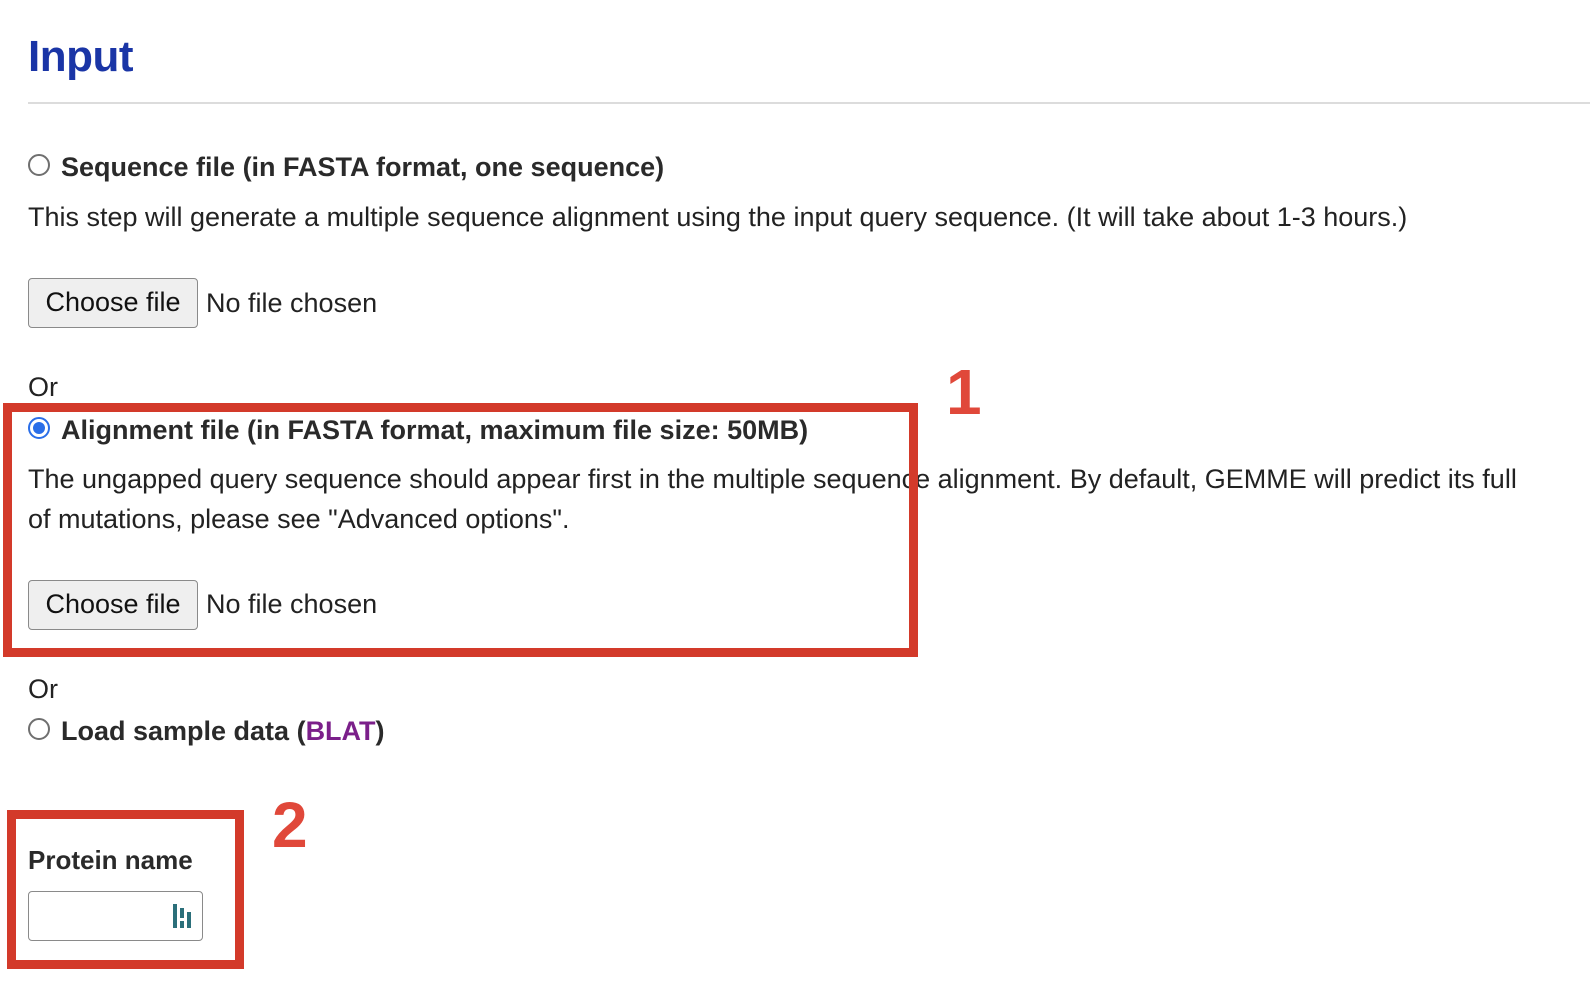 This screenshot has height=992, width=1590. What do you see at coordinates (43, 387) in the screenshot?
I see `or-separator-1: Or` at bounding box center [43, 387].